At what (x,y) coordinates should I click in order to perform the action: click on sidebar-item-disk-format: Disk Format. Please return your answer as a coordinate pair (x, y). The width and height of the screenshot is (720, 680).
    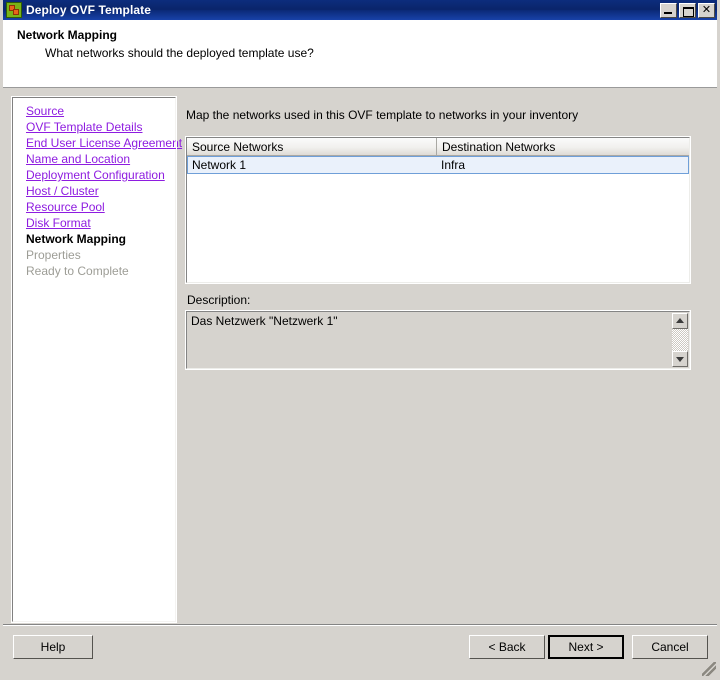
    Looking at the image, I should click on (100, 223).